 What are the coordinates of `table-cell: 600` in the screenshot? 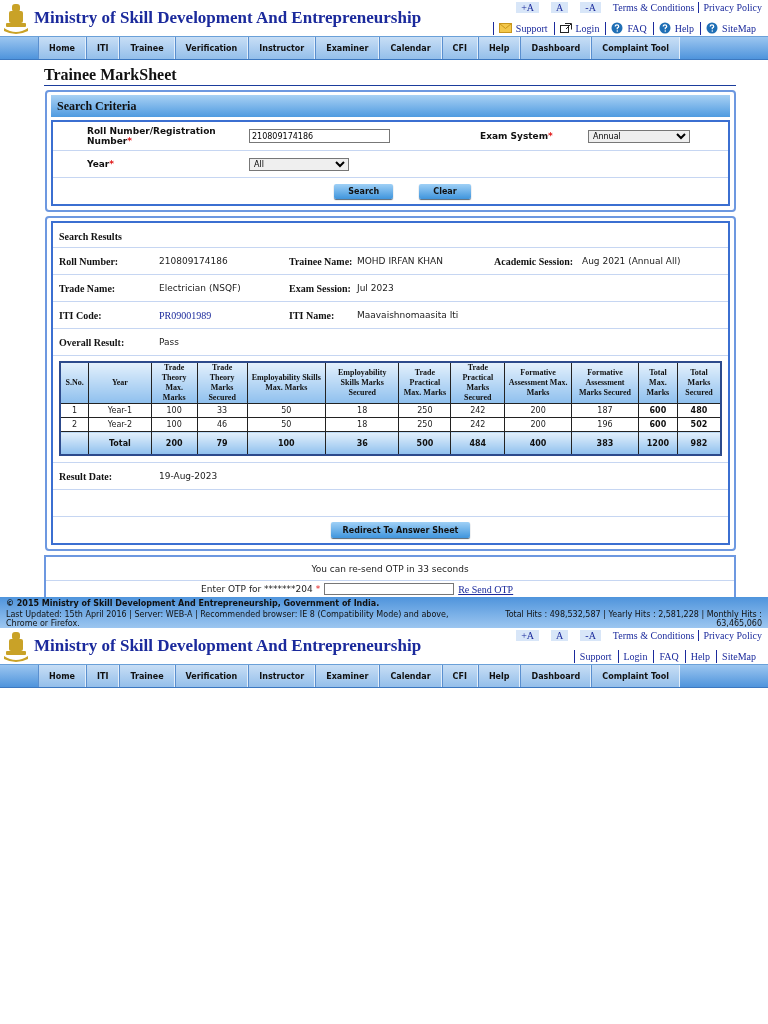 It's located at (658, 410).